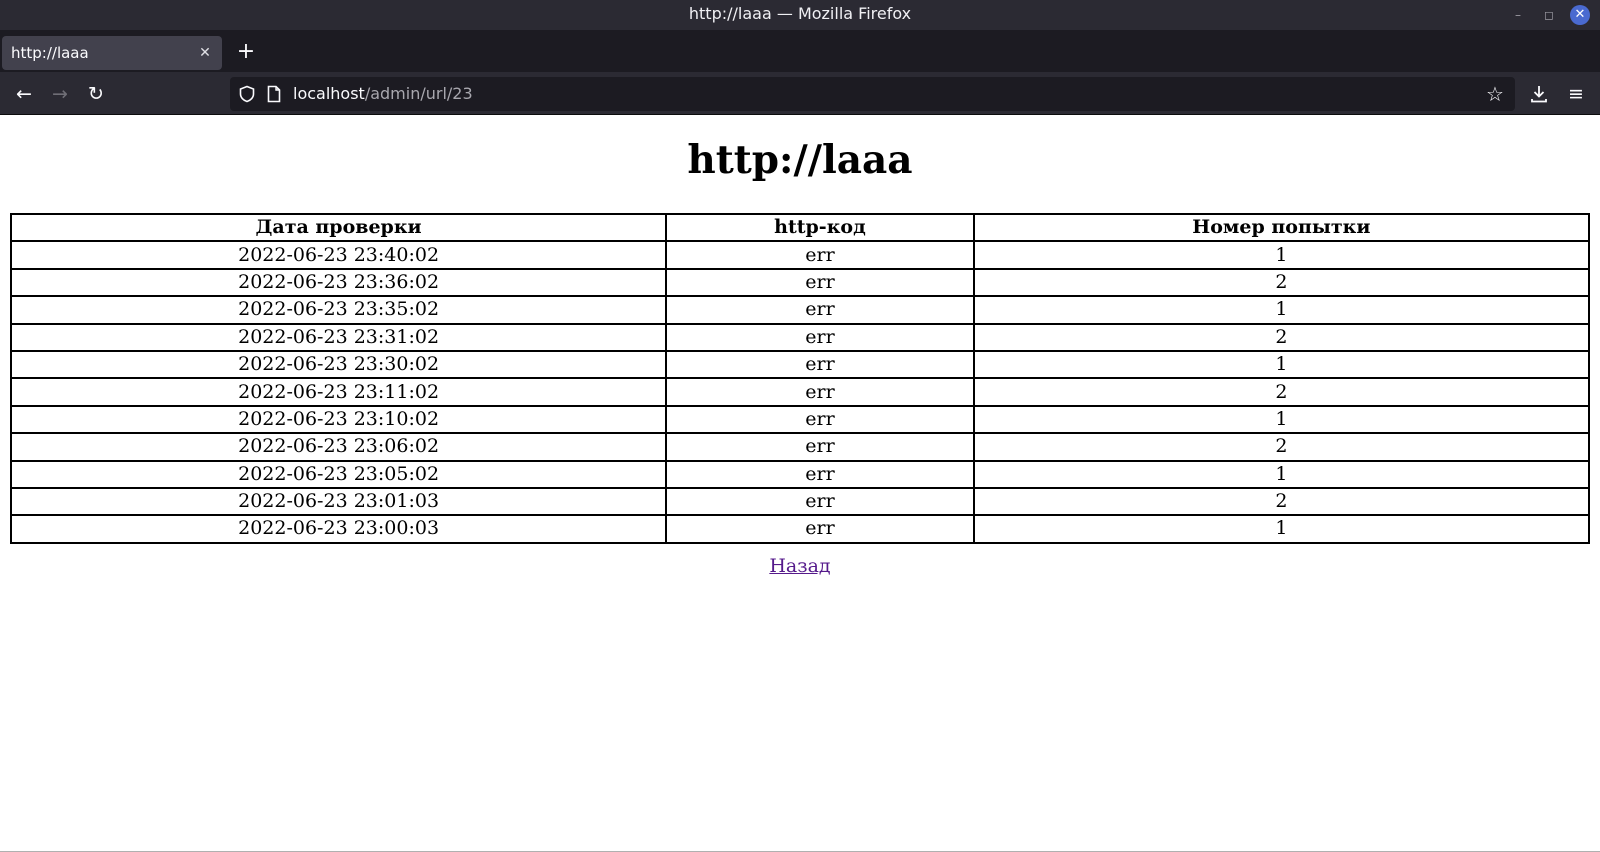 This screenshot has width=1600, height=852. I want to click on maximize-icon: ◻, so click(1549, 15).